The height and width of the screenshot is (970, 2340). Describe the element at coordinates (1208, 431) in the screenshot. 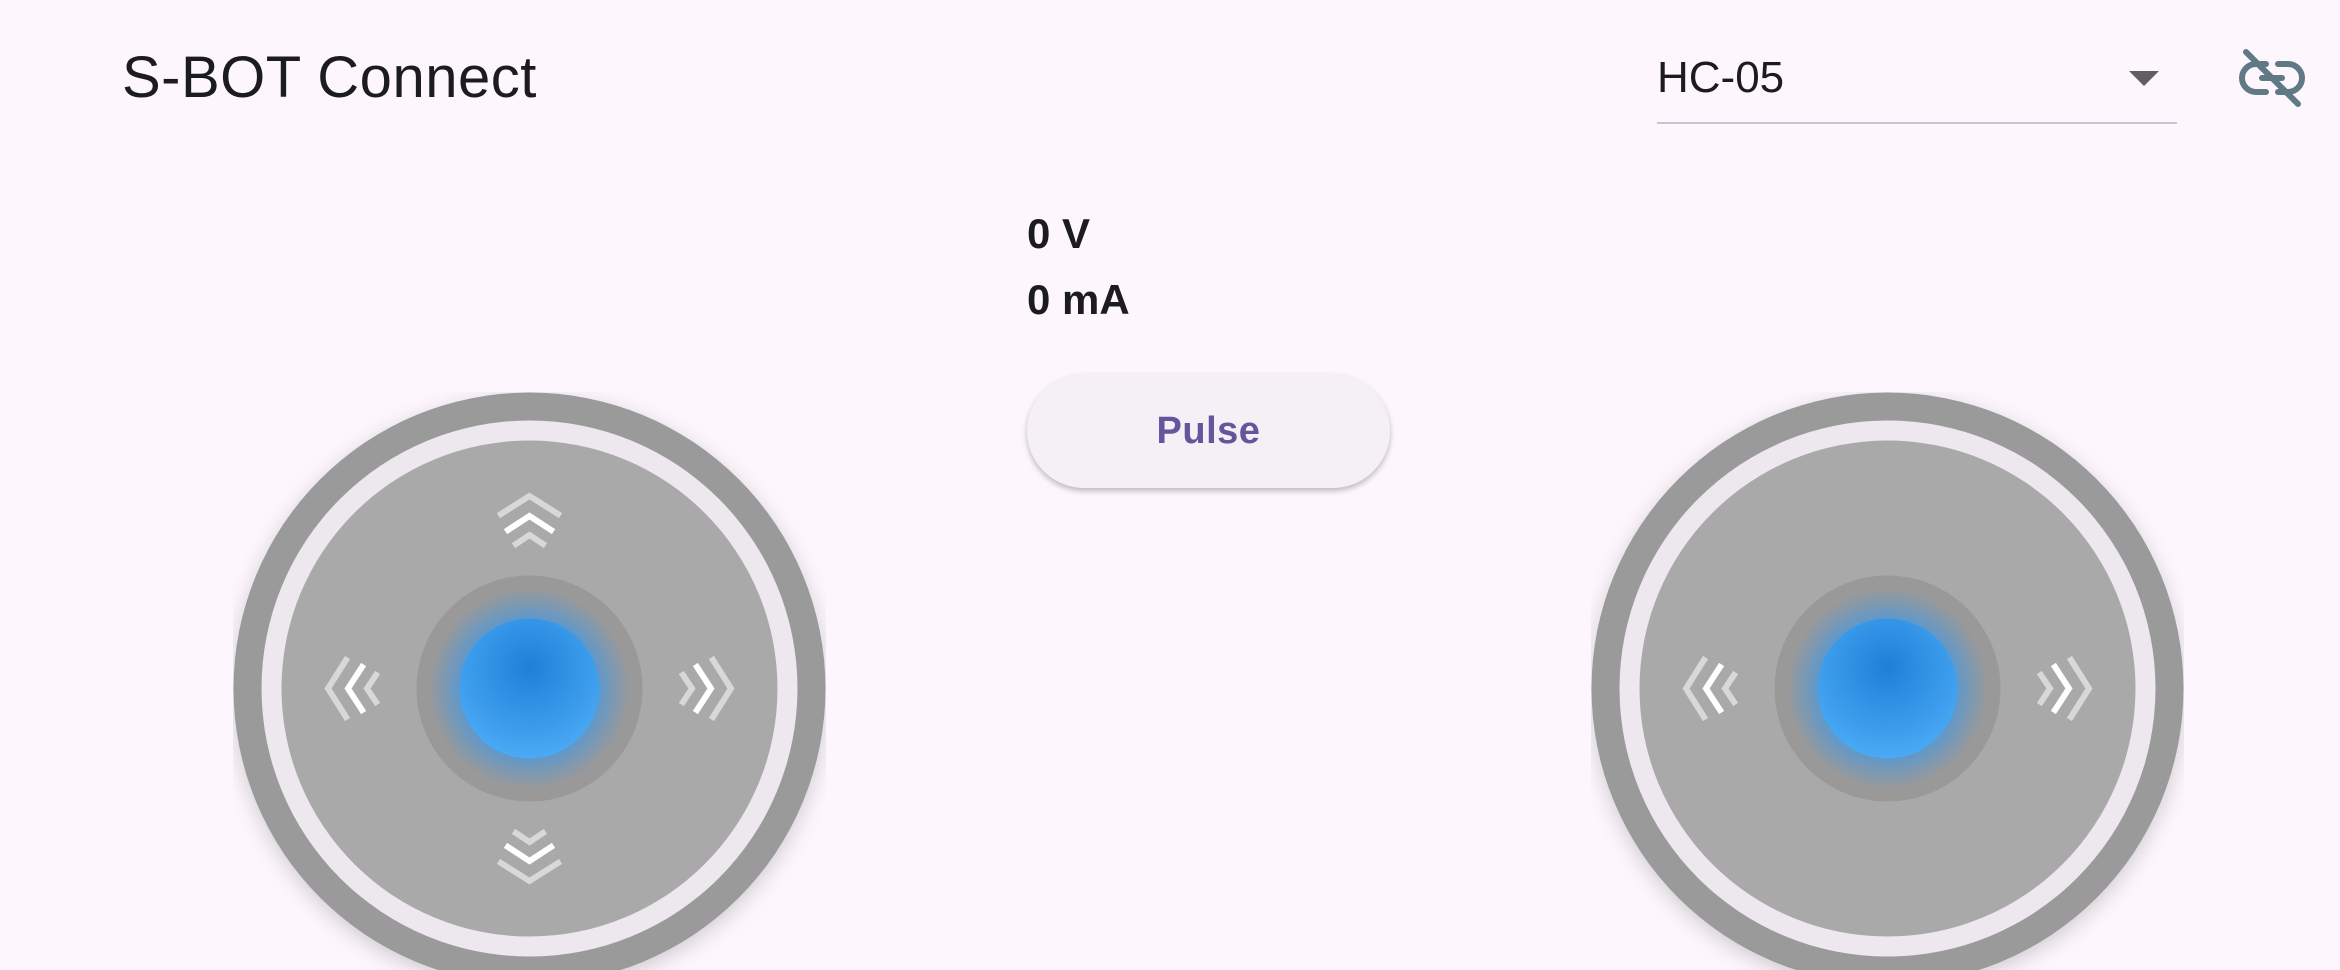

I see `pulse-button: Pulse` at that location.